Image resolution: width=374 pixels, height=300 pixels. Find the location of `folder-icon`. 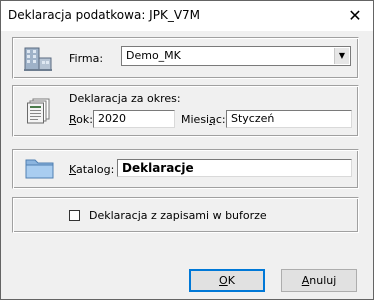

folder-icon is located at coordinates (39, 169).